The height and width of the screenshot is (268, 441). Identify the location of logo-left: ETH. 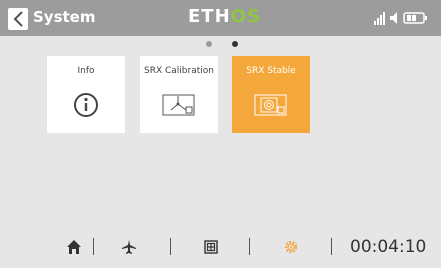
(209, 16).